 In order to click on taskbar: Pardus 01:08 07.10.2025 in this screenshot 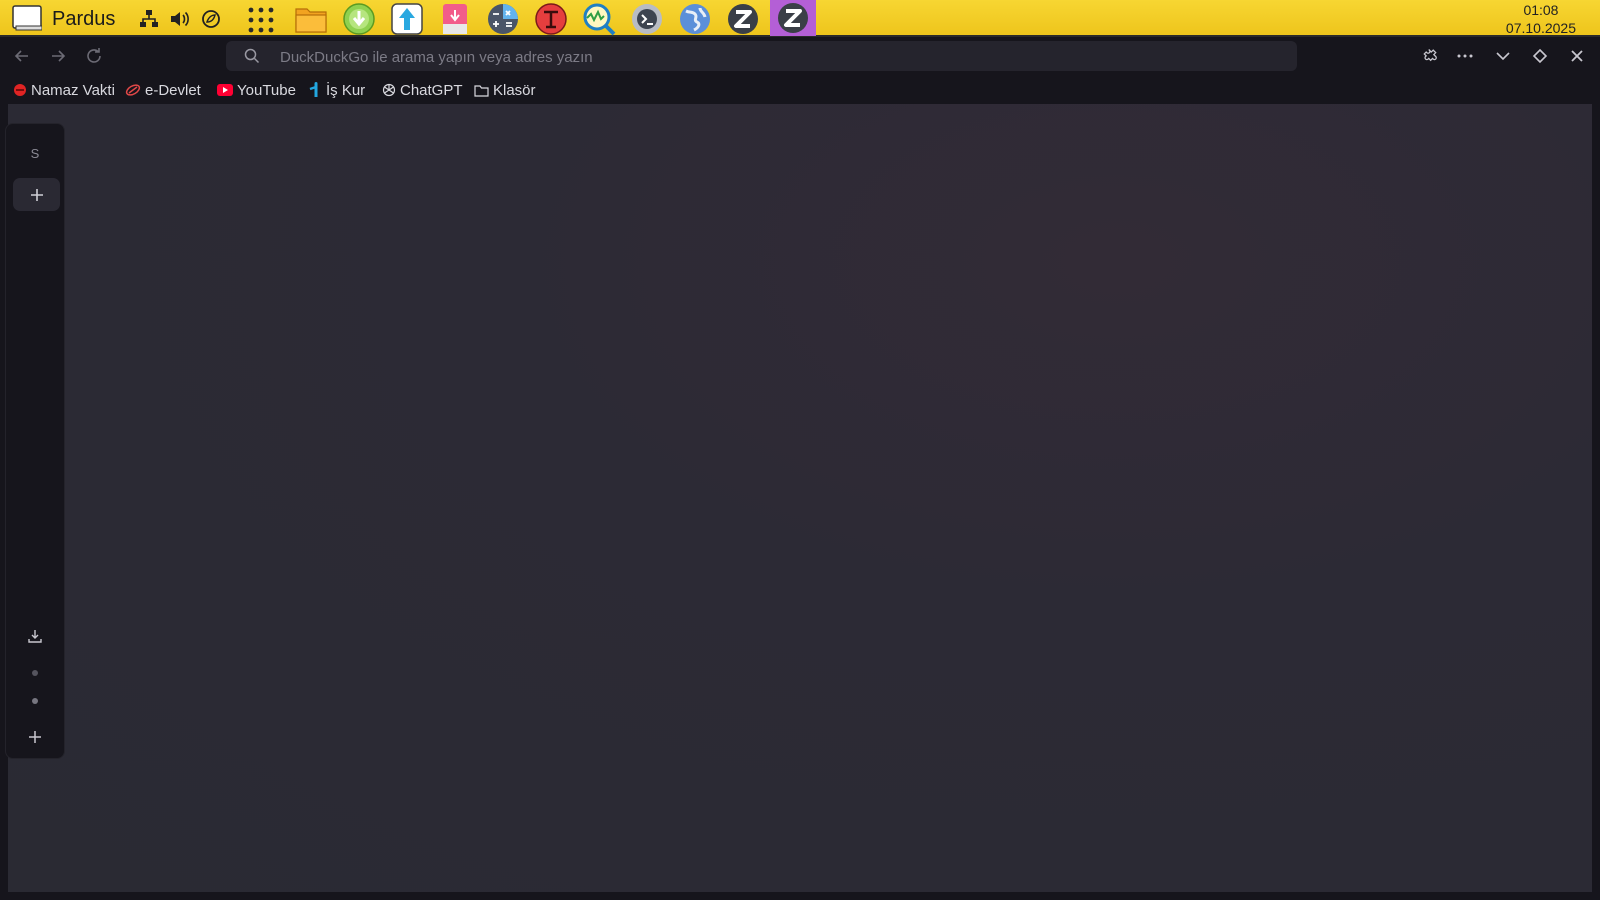, I will do `click(800, 18)`.